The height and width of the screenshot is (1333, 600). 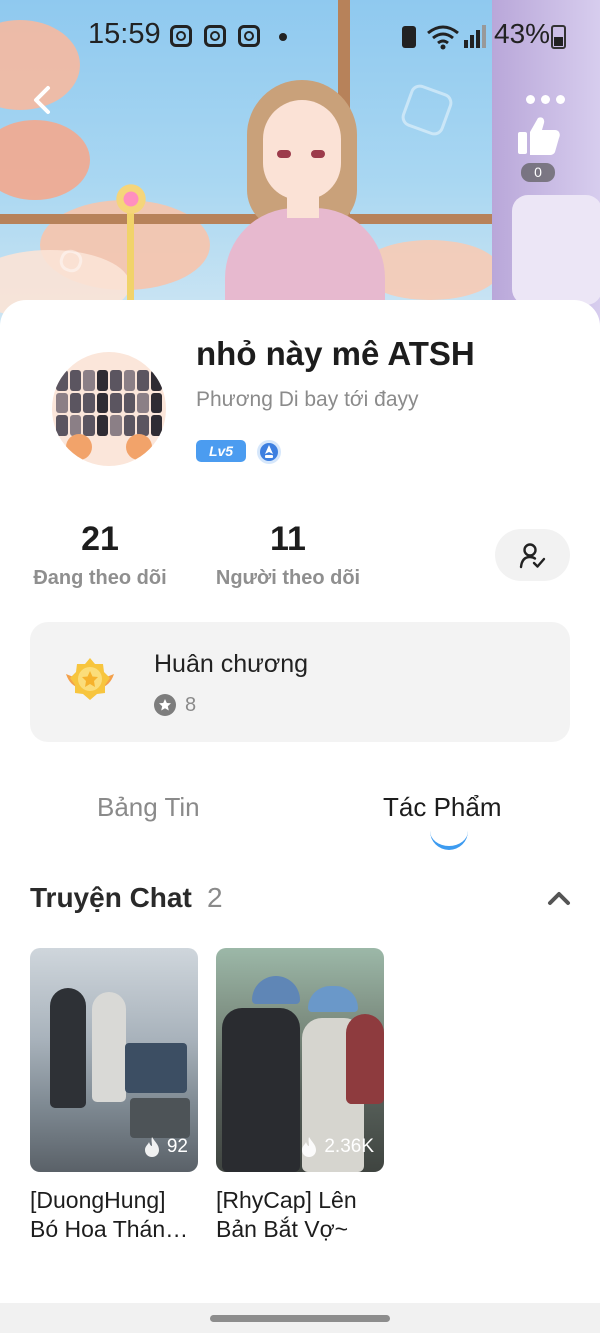 I want to click on medal-count: 8, so click(x=191, y=705).